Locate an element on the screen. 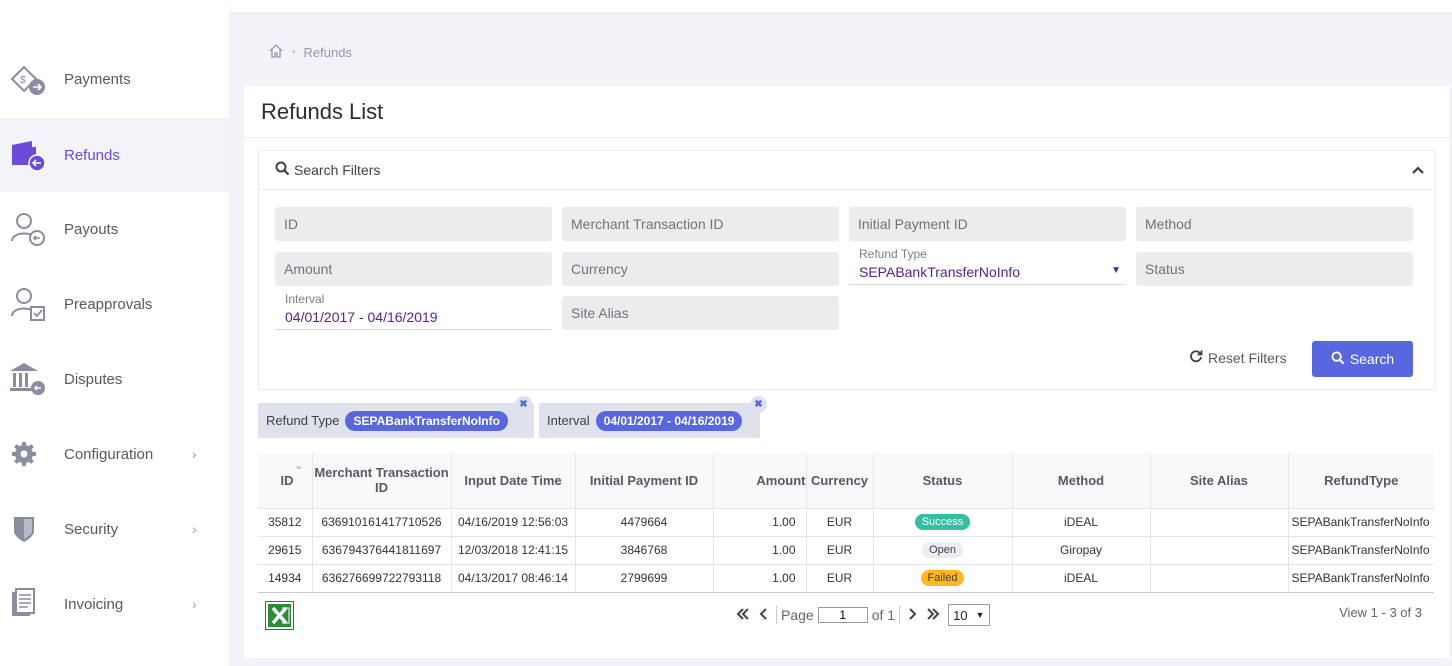  interval-label: Interval is located at coordinates (305, 299).